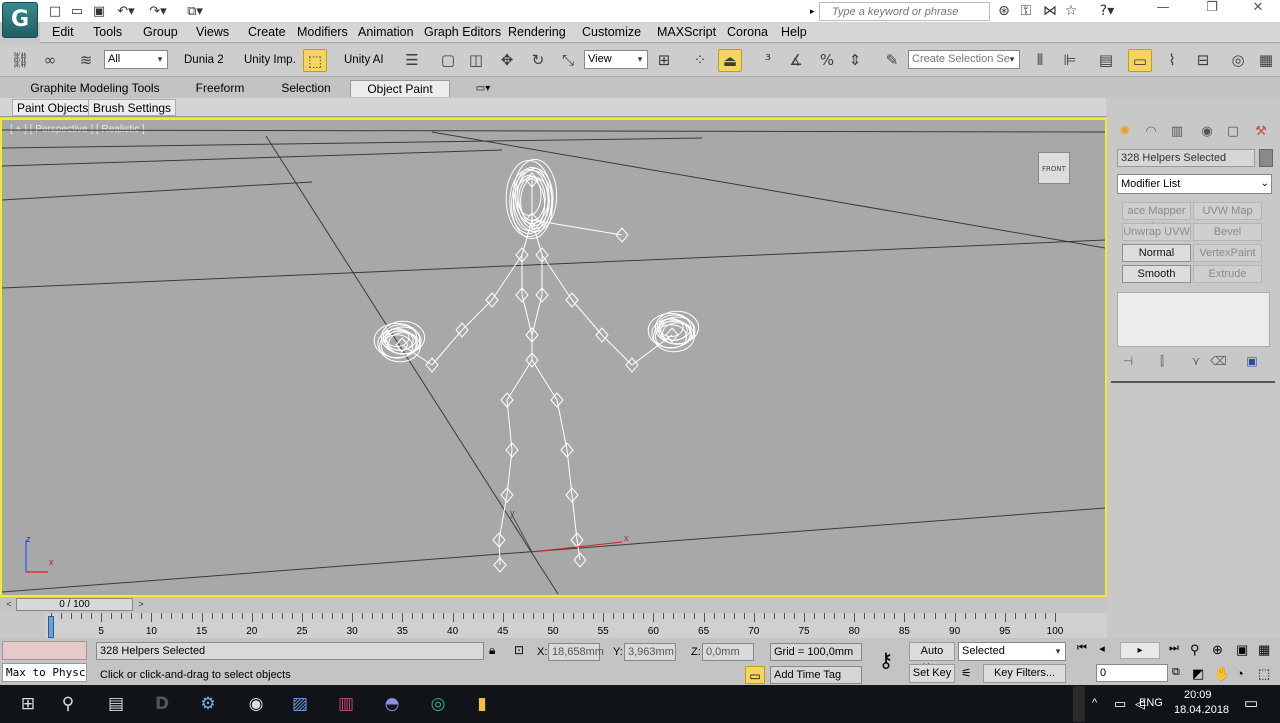  Describe the element at coordinates (126, 11) in the screenshot. I see `undo-icon: ↶▾` at that location.